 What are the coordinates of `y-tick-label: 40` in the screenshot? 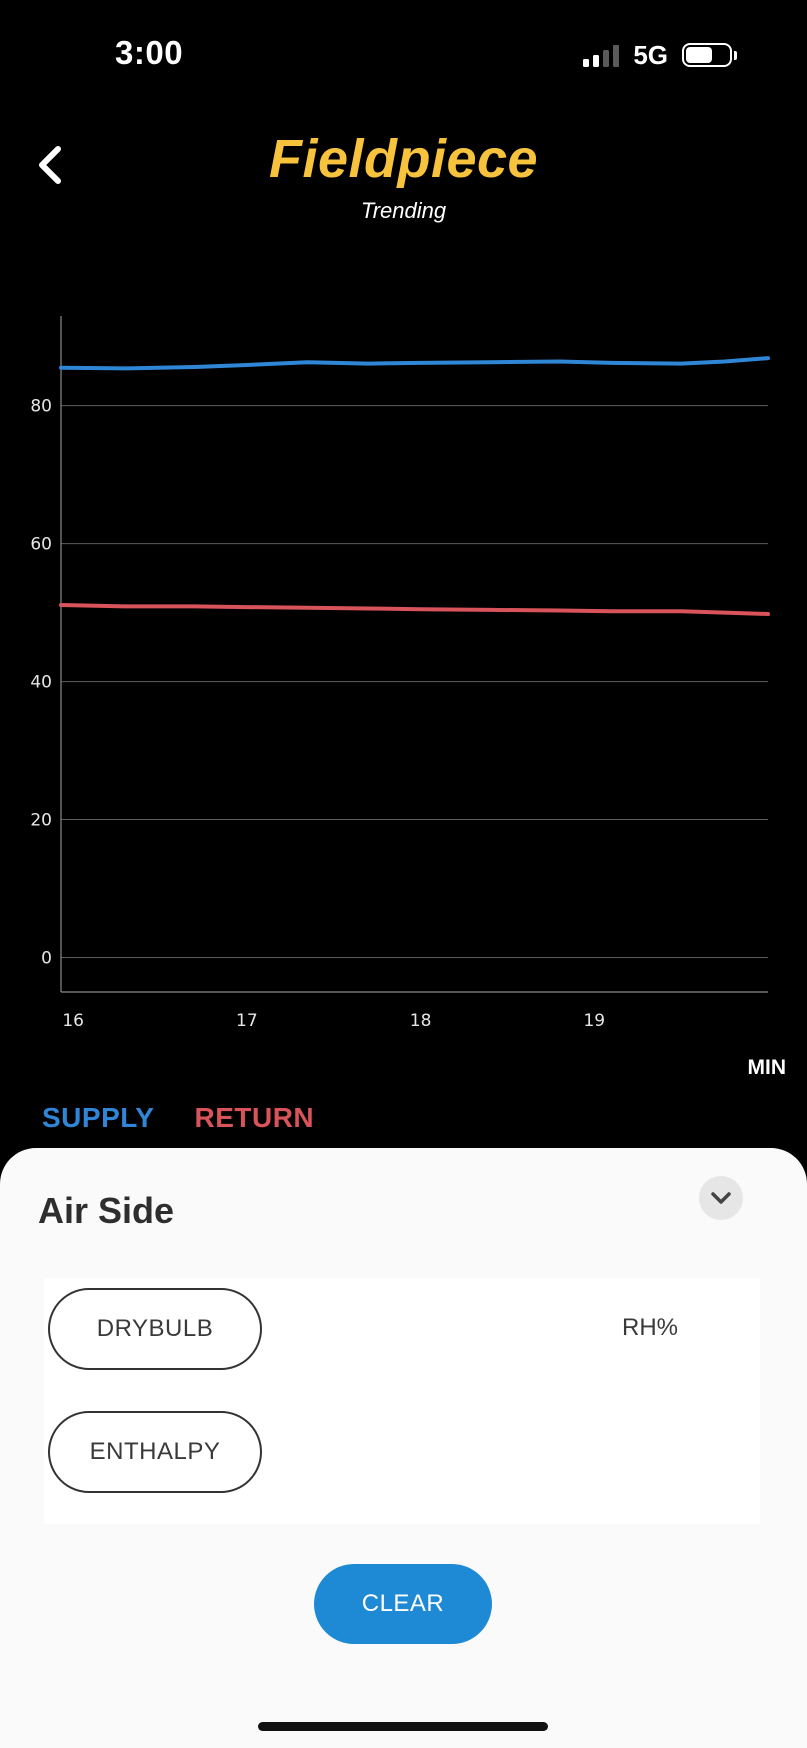 It's located at (41, 683).